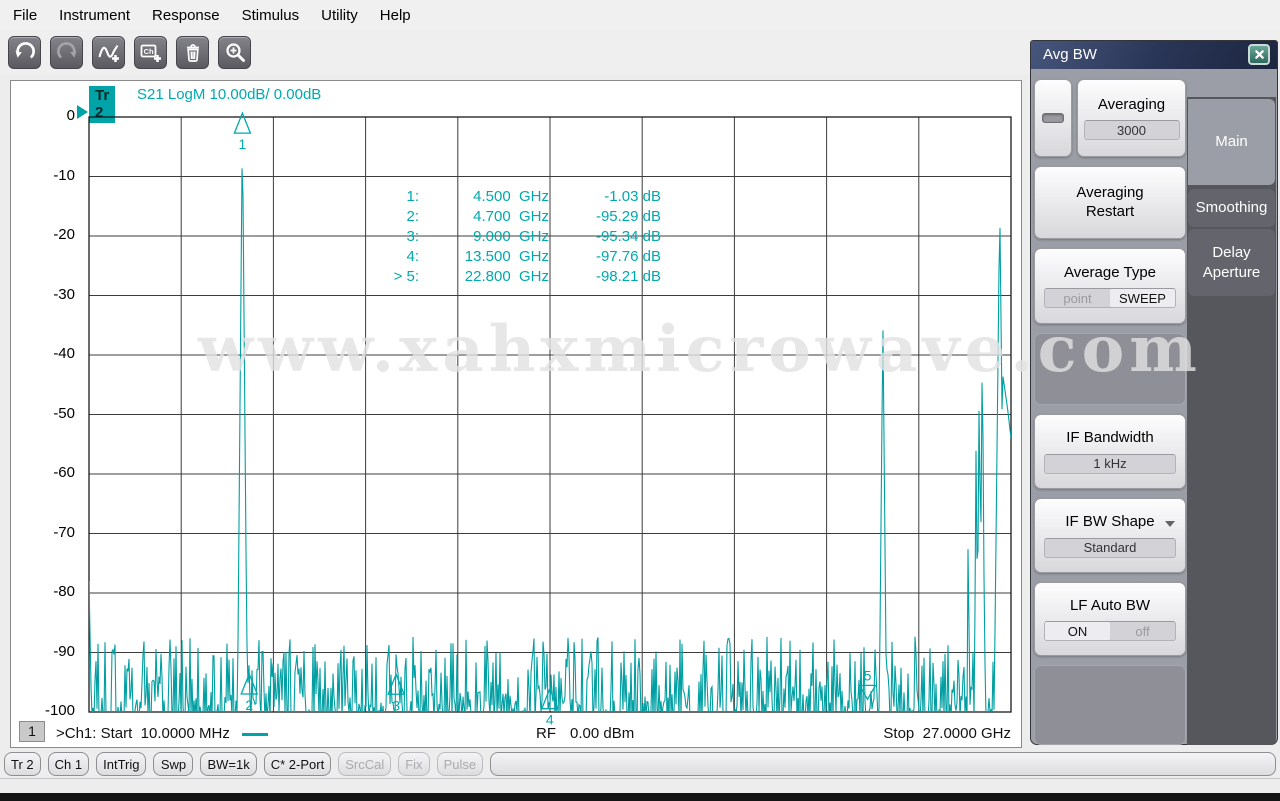 The width and height of the screenshot is (1280, 801). I want to click on tab-delay-aperture: Delay Aperture, so click(1231, 262).